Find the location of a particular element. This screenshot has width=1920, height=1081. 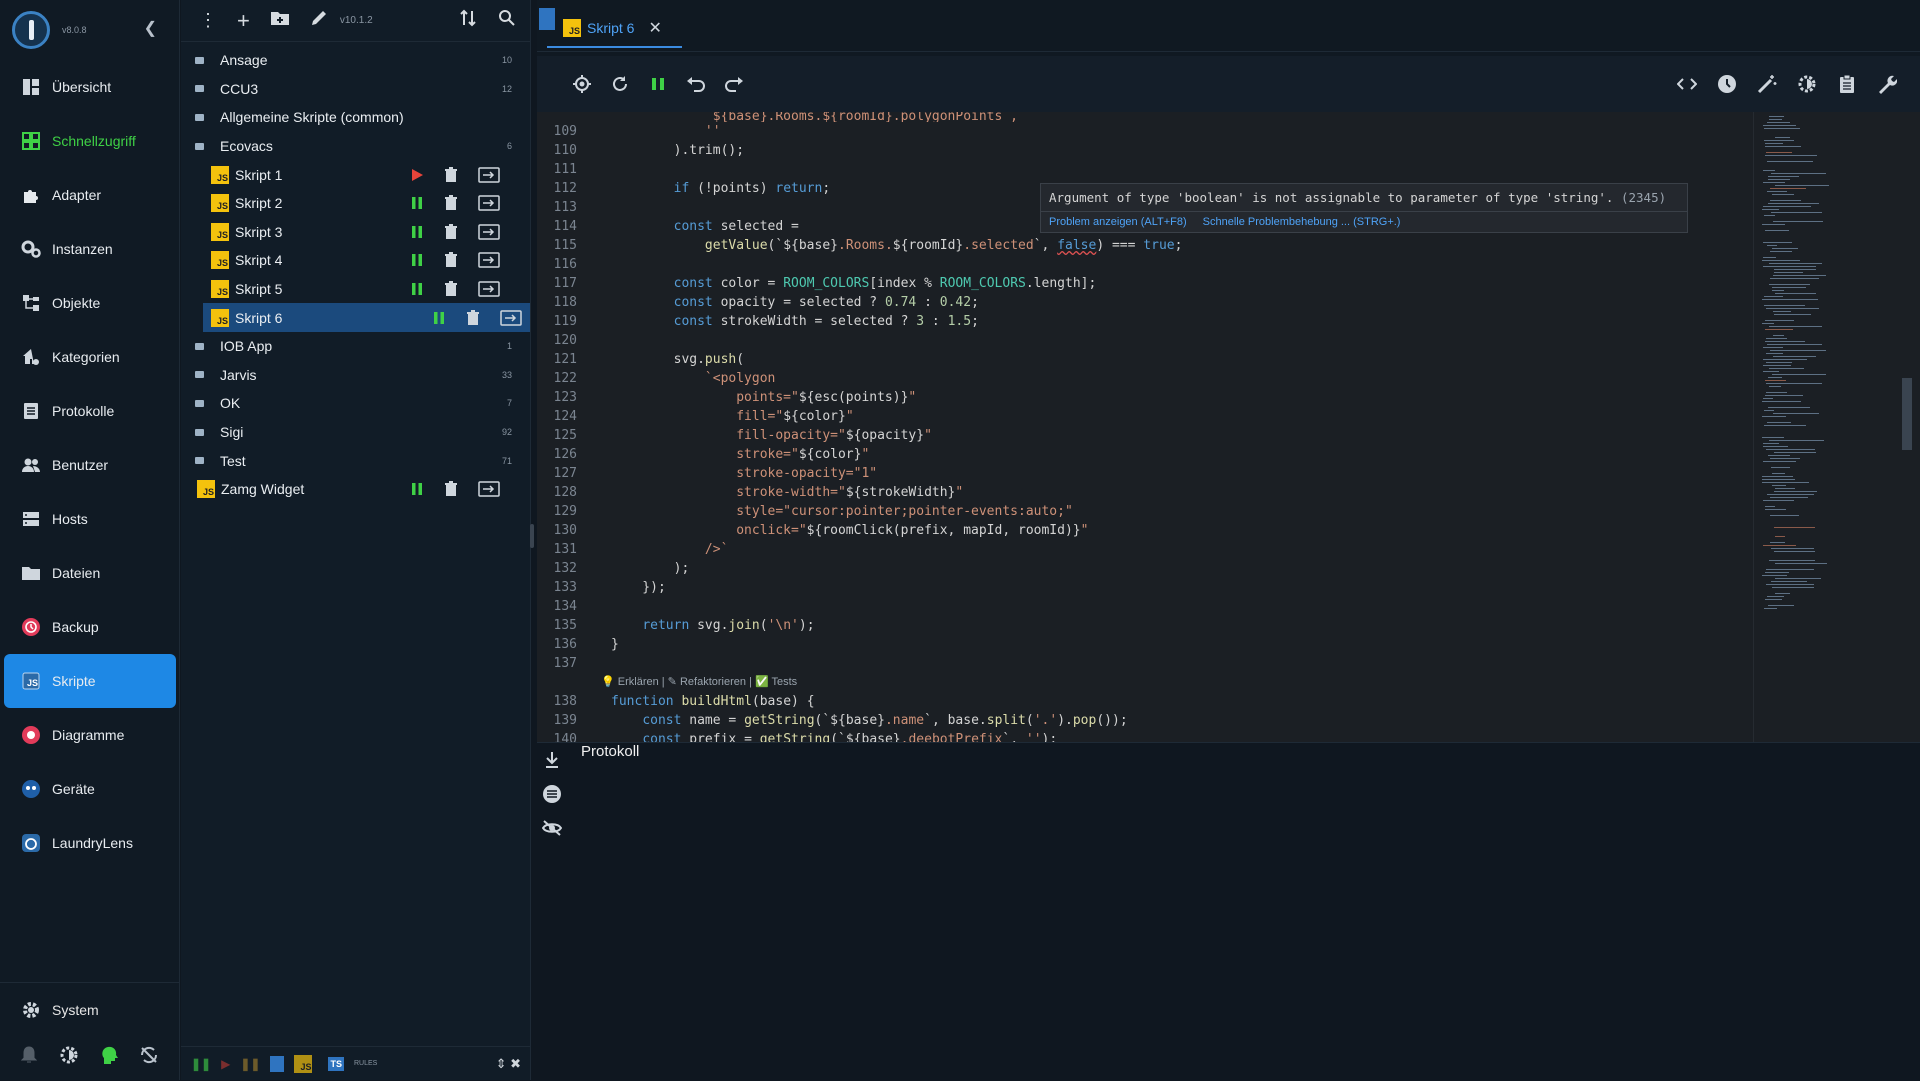

restart-icon is located at coordinates (620, 84).